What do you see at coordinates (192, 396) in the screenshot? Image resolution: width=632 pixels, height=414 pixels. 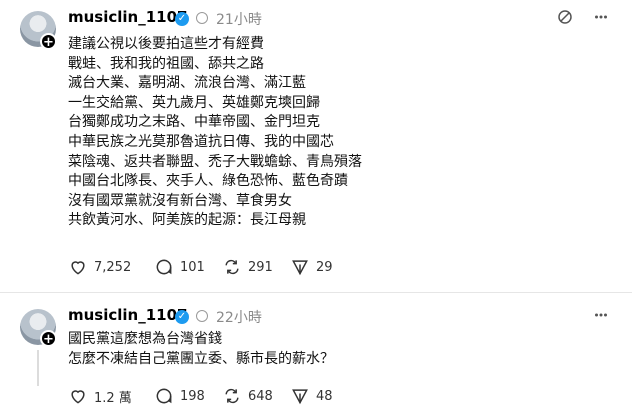 I see `comment-count: 198` at bounding box center [192, 396].